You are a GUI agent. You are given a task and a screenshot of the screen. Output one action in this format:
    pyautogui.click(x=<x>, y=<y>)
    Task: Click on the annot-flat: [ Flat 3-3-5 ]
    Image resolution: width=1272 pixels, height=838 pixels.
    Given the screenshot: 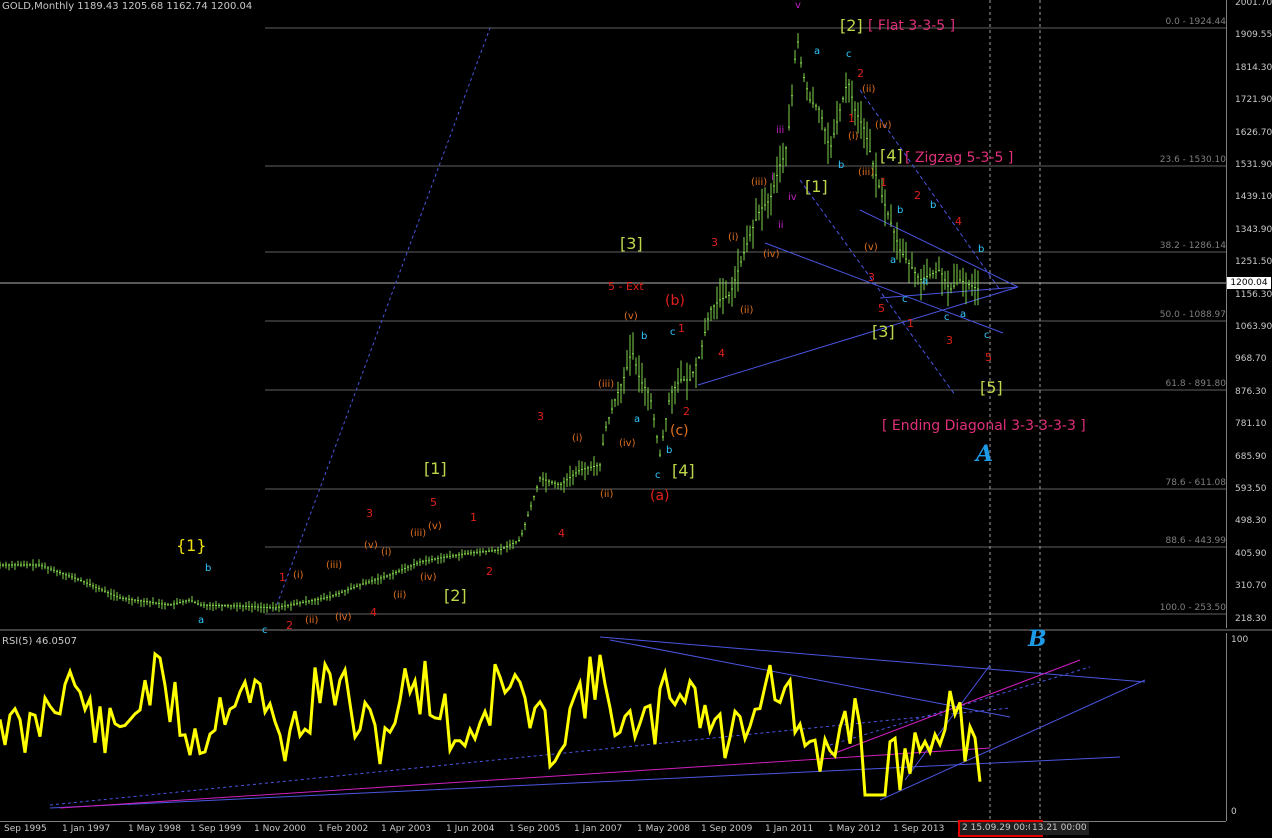 What is the action you would take?
    pyautogui.click(x=912, y=26)
    